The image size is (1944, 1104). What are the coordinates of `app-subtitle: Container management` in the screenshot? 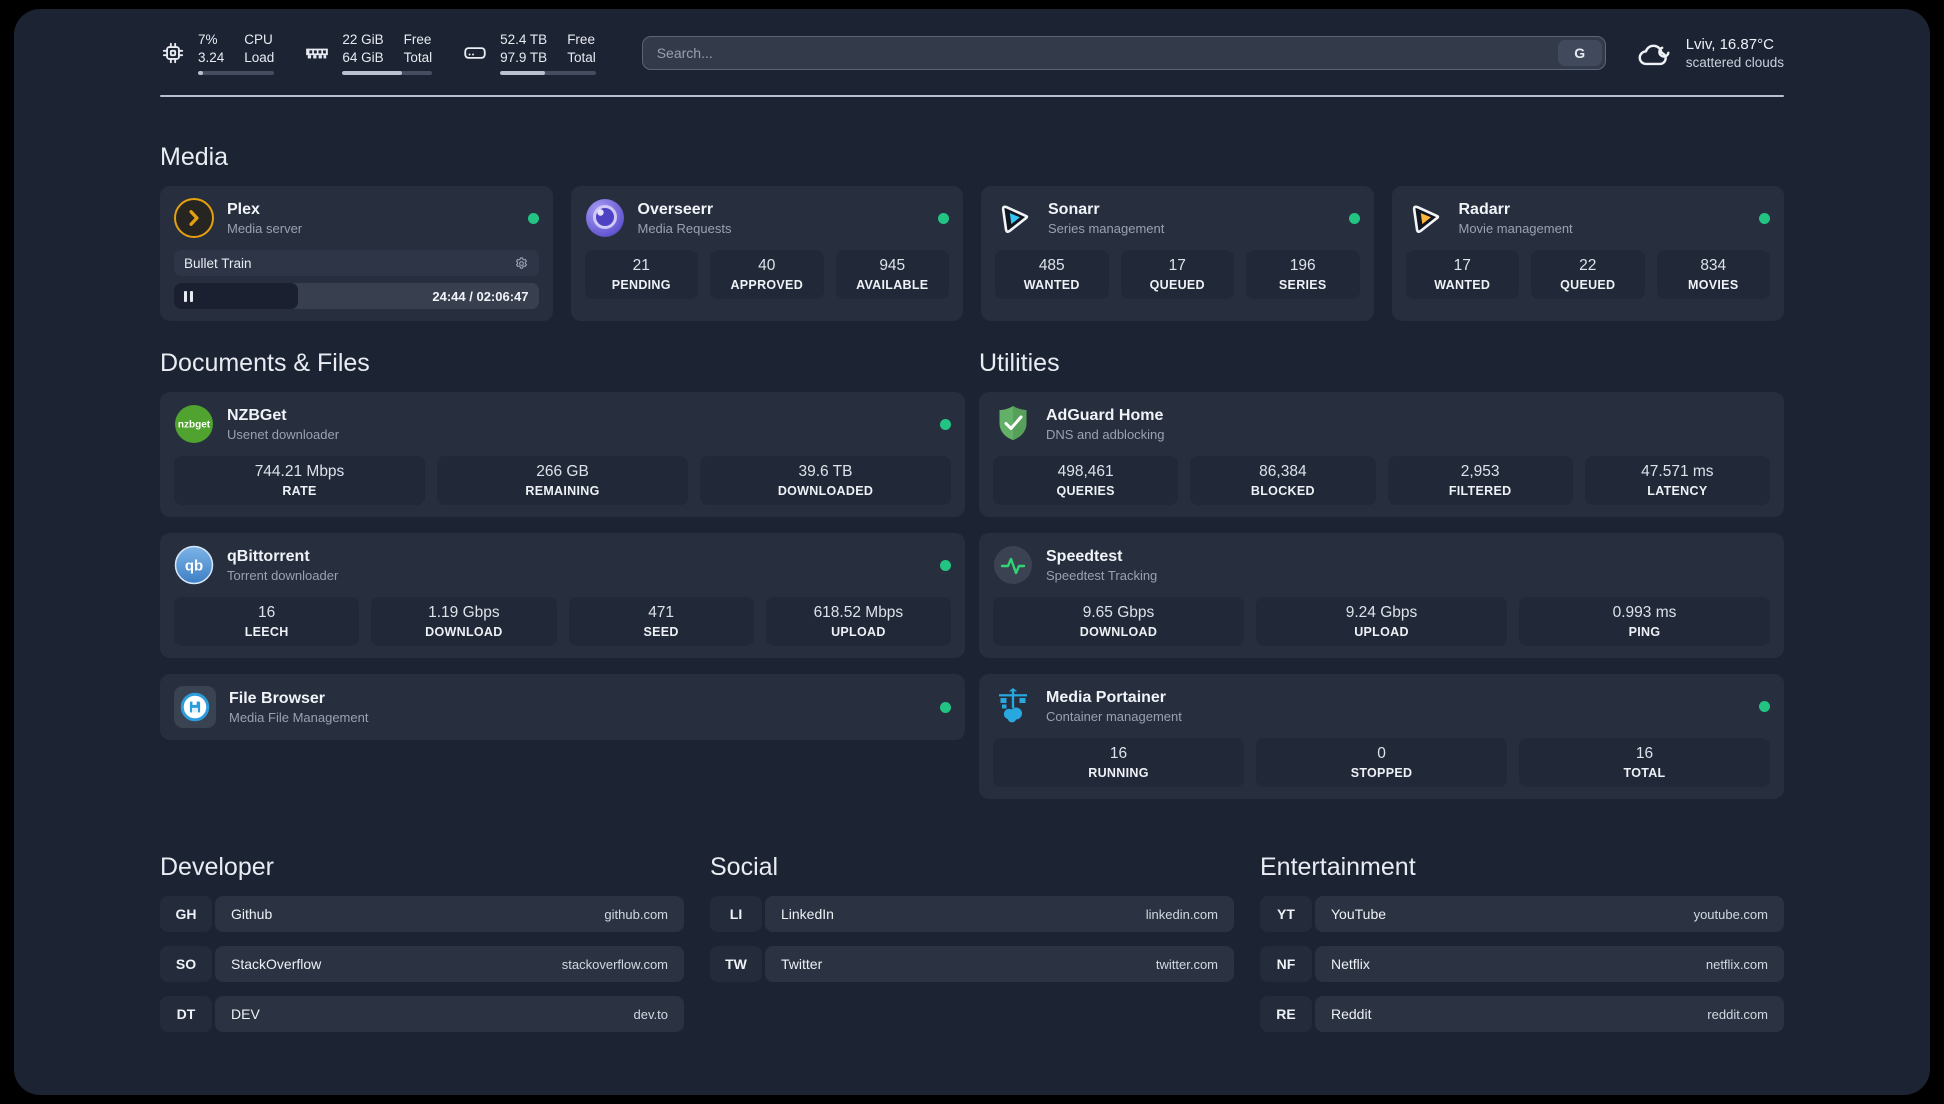 It's located at (1114, 716).